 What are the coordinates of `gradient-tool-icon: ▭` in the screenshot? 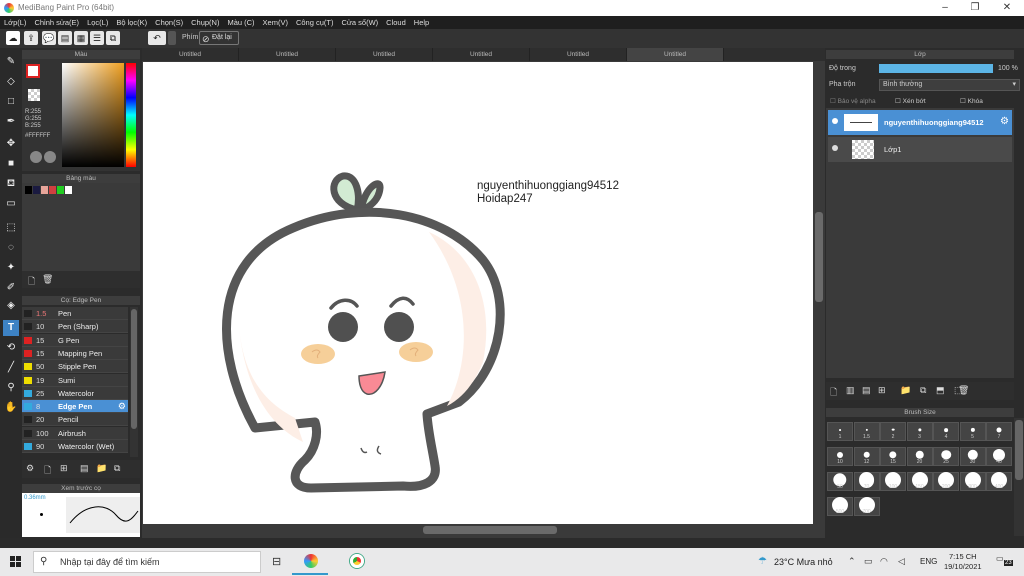 It's located at (11, 204).